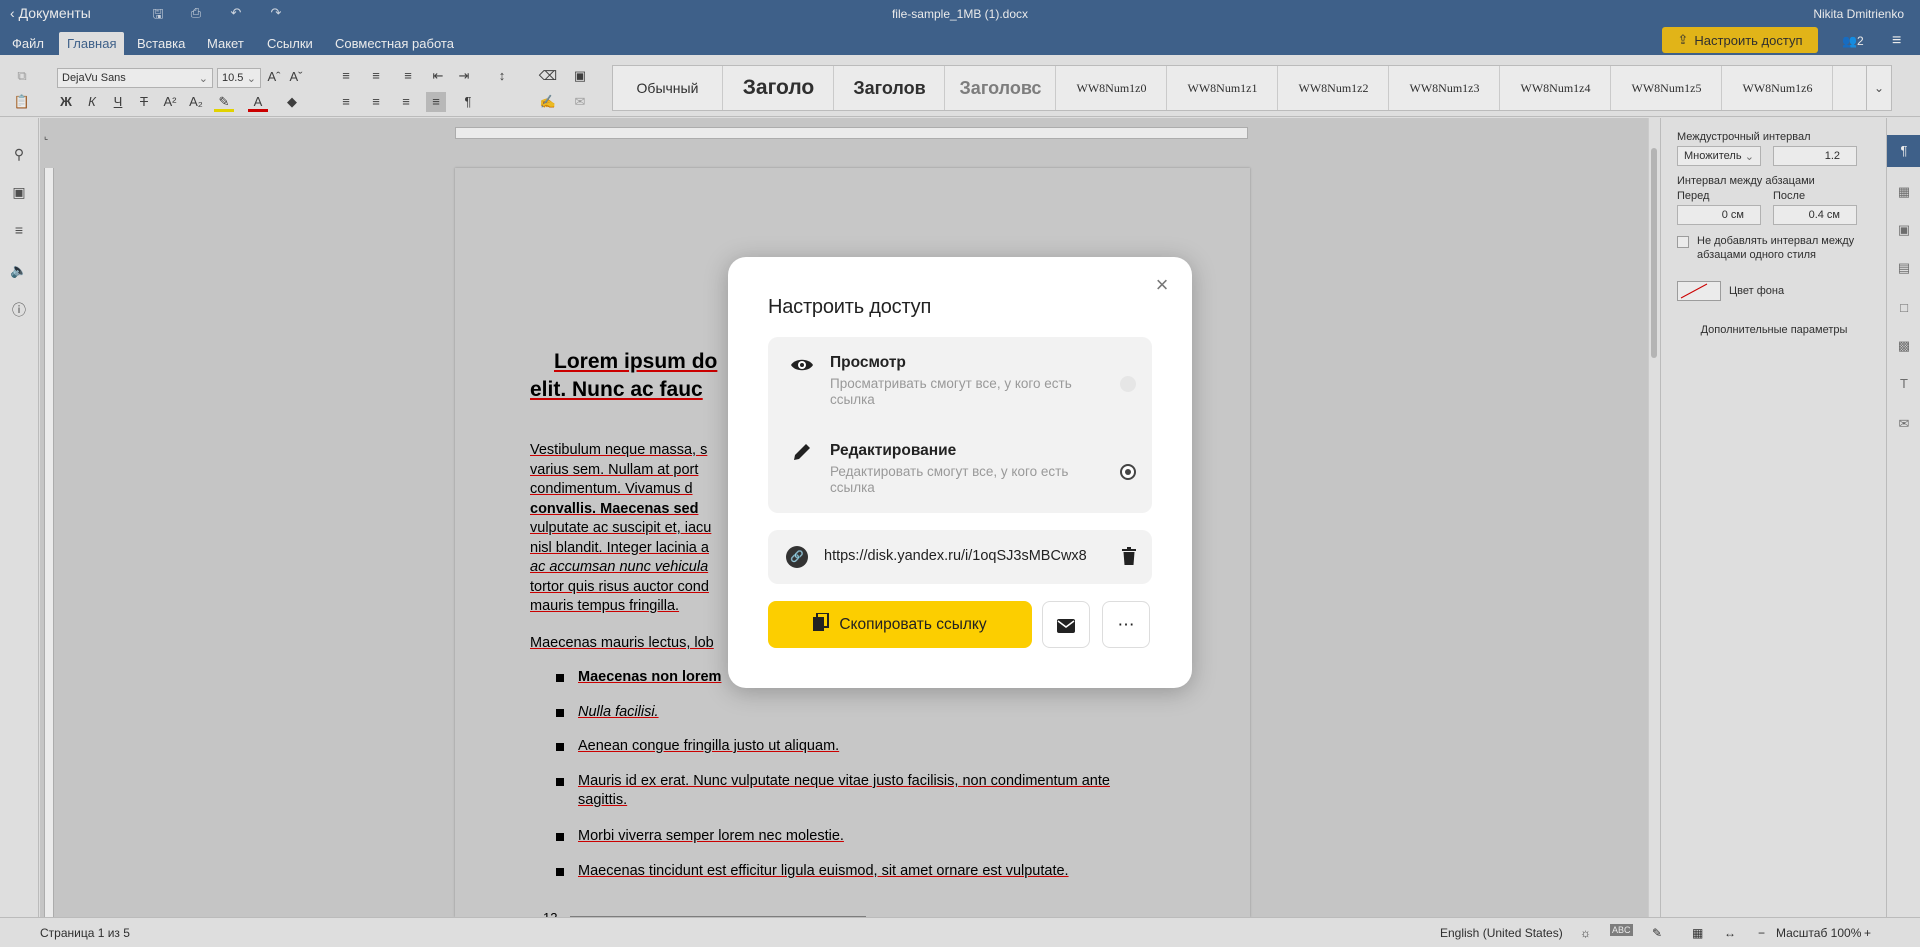  I want to click on view-title: Просмотр, so click(868, 362).